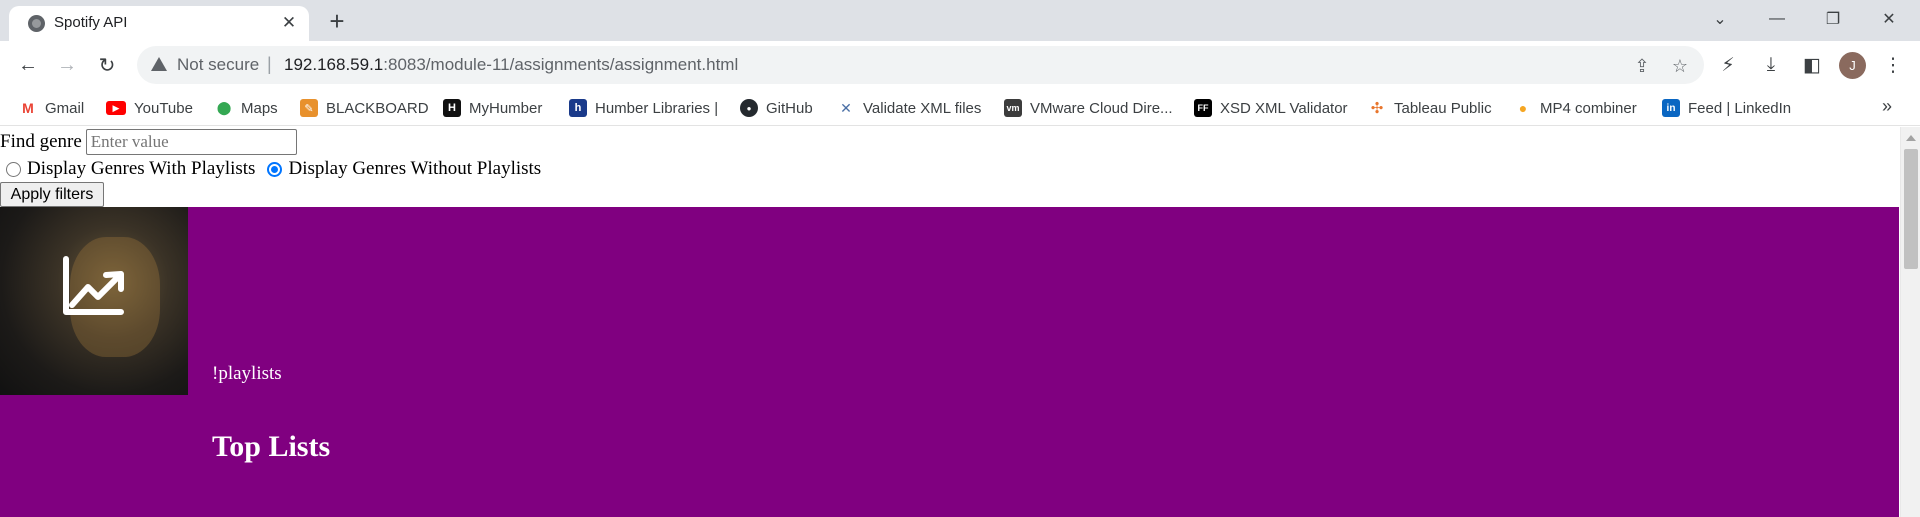 The image size is (1920, 517). Describe the element at coordinates (289, 23) in the screenshot. I see `close-tab-icon: ✕` at that location.